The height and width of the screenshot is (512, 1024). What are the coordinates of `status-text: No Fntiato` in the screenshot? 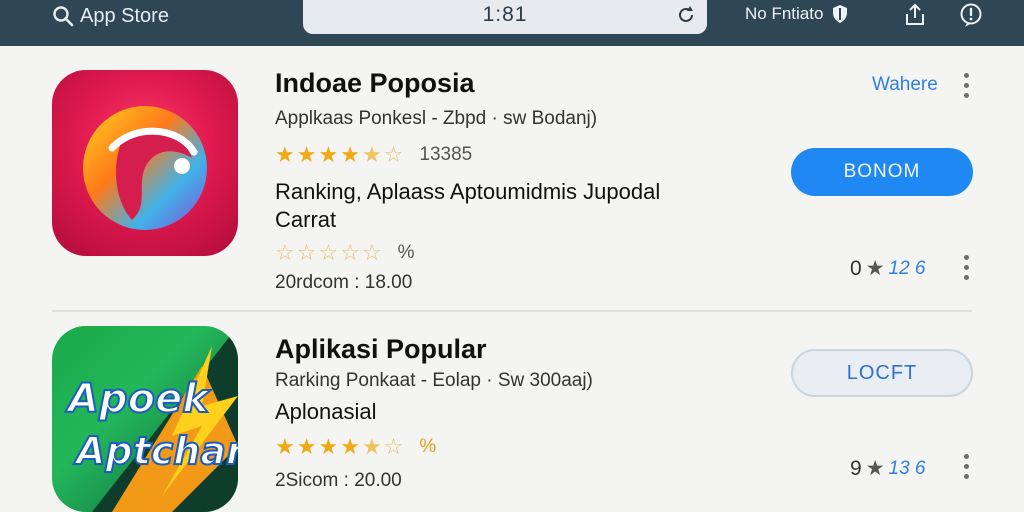 It's located at (784, 13).